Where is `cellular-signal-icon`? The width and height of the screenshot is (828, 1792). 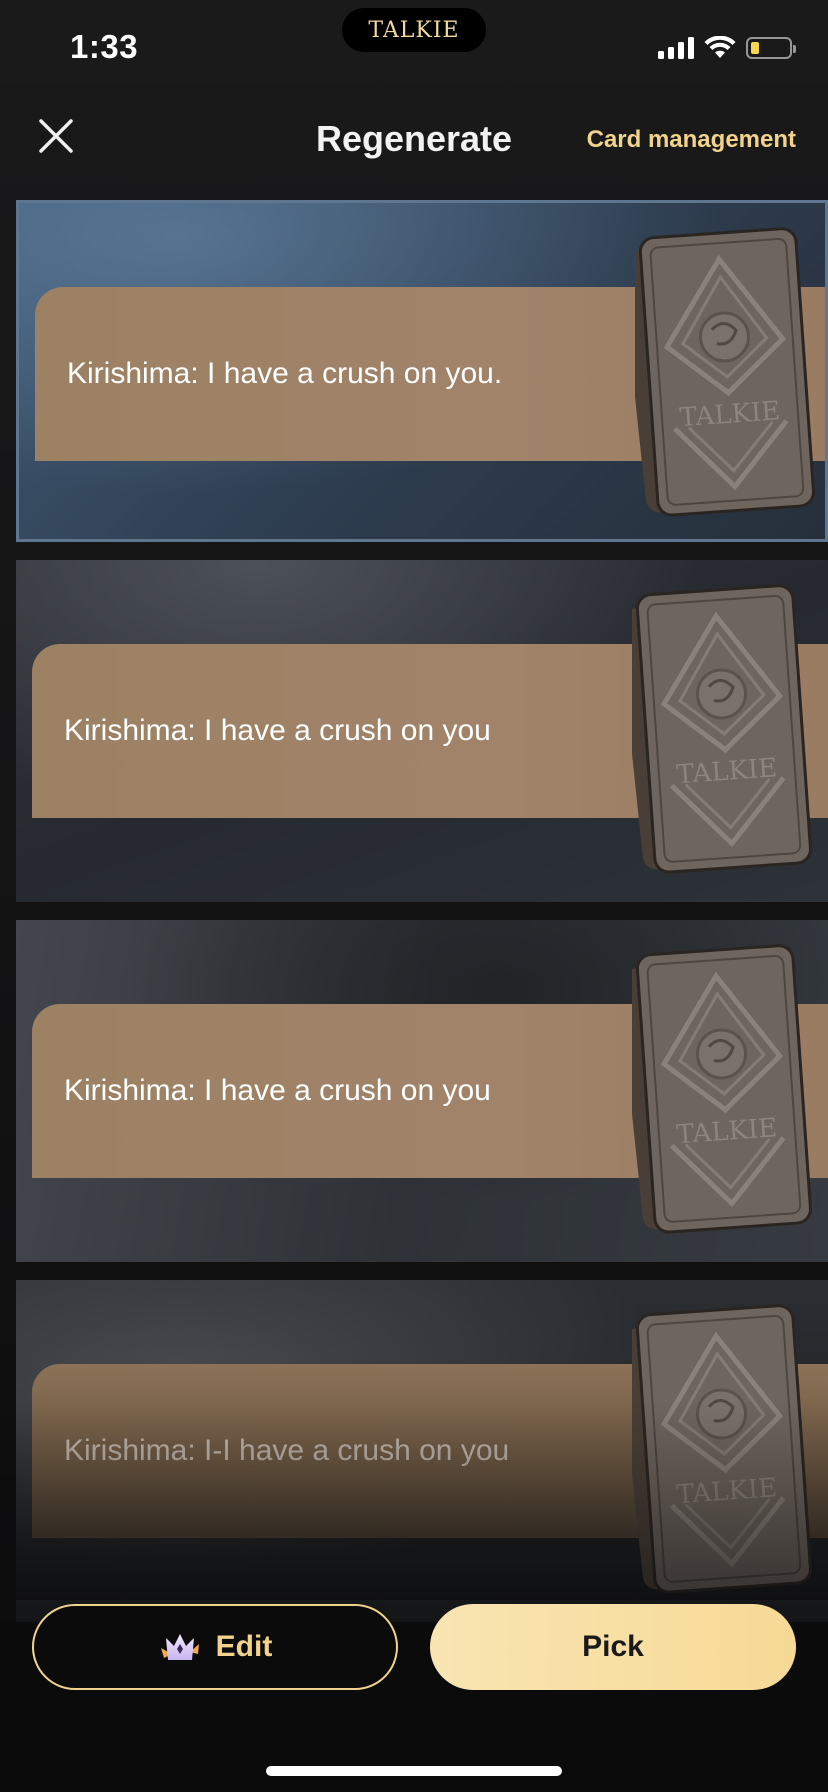
cellular-signal-icon is located at coordinates (676, 48).